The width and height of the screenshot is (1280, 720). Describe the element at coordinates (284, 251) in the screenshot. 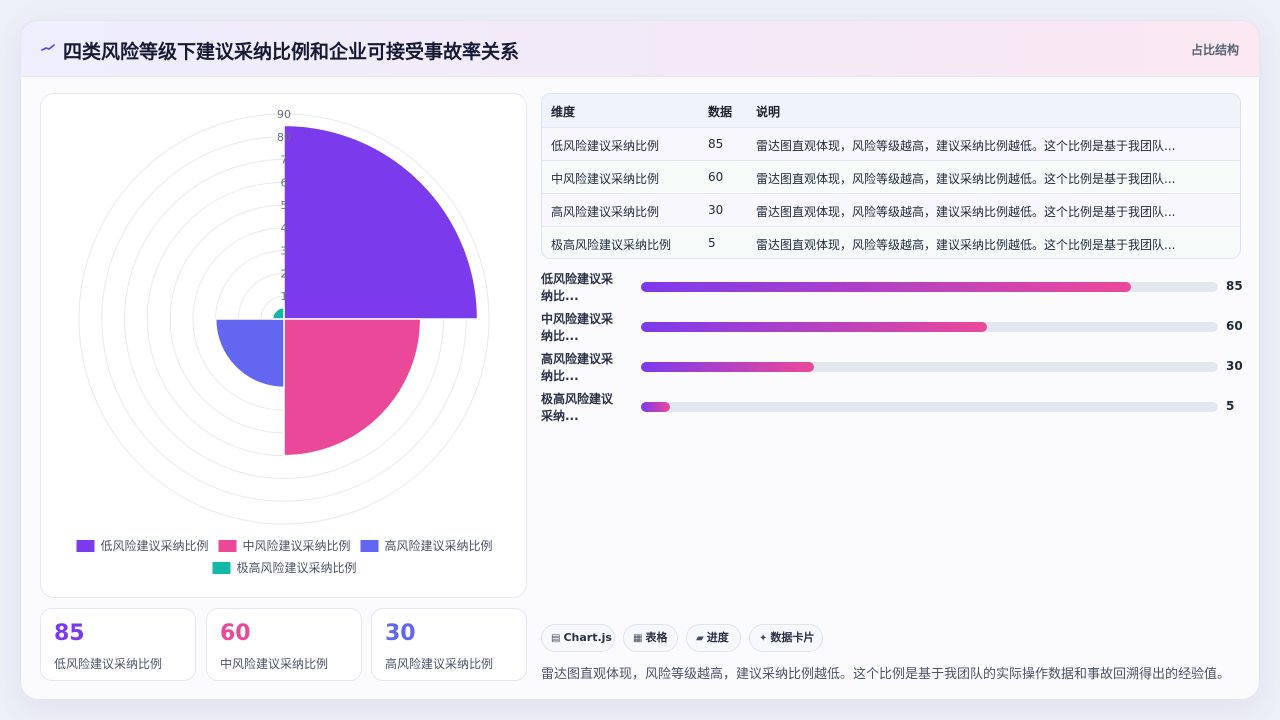

I see `tick-label: 3` at that location.